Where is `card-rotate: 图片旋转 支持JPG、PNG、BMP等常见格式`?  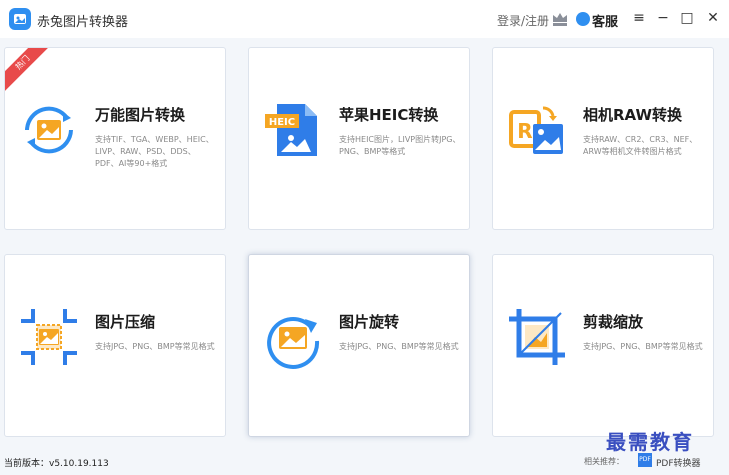 card-rotate: 图片旋转 支持JPG、PNG、BMP等常见格式 is located at coordinates (359, 345).